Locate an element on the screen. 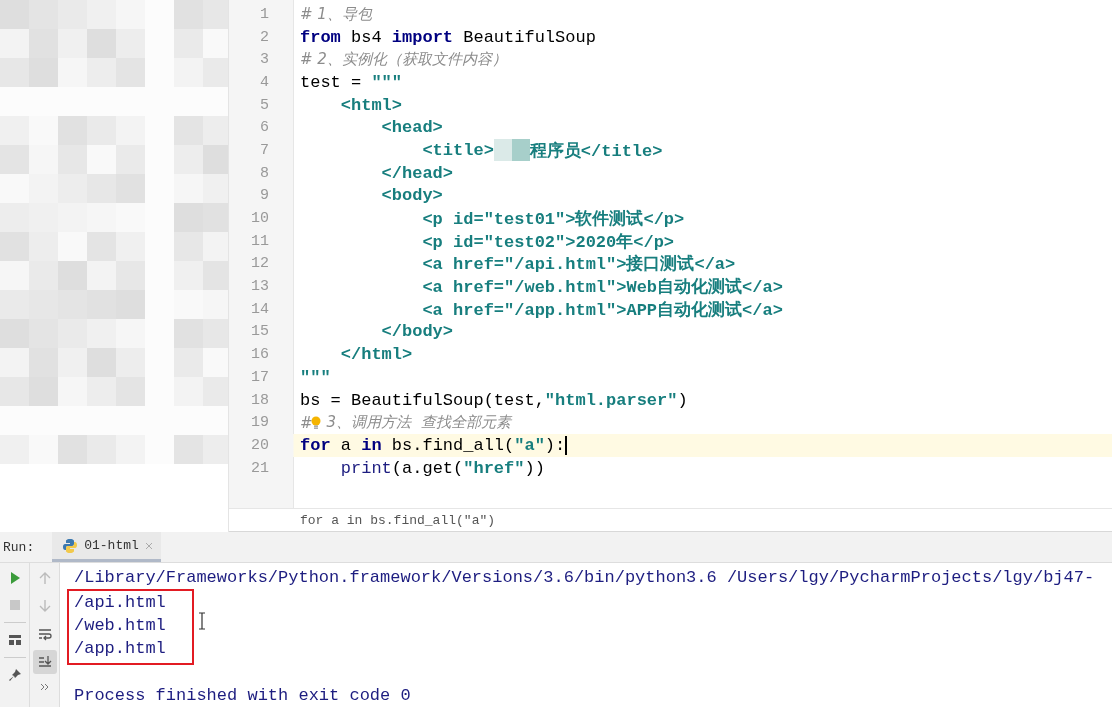 The width and height of the screenshot is (1112, 707). layout-icon is located at coordinates (14, 640).